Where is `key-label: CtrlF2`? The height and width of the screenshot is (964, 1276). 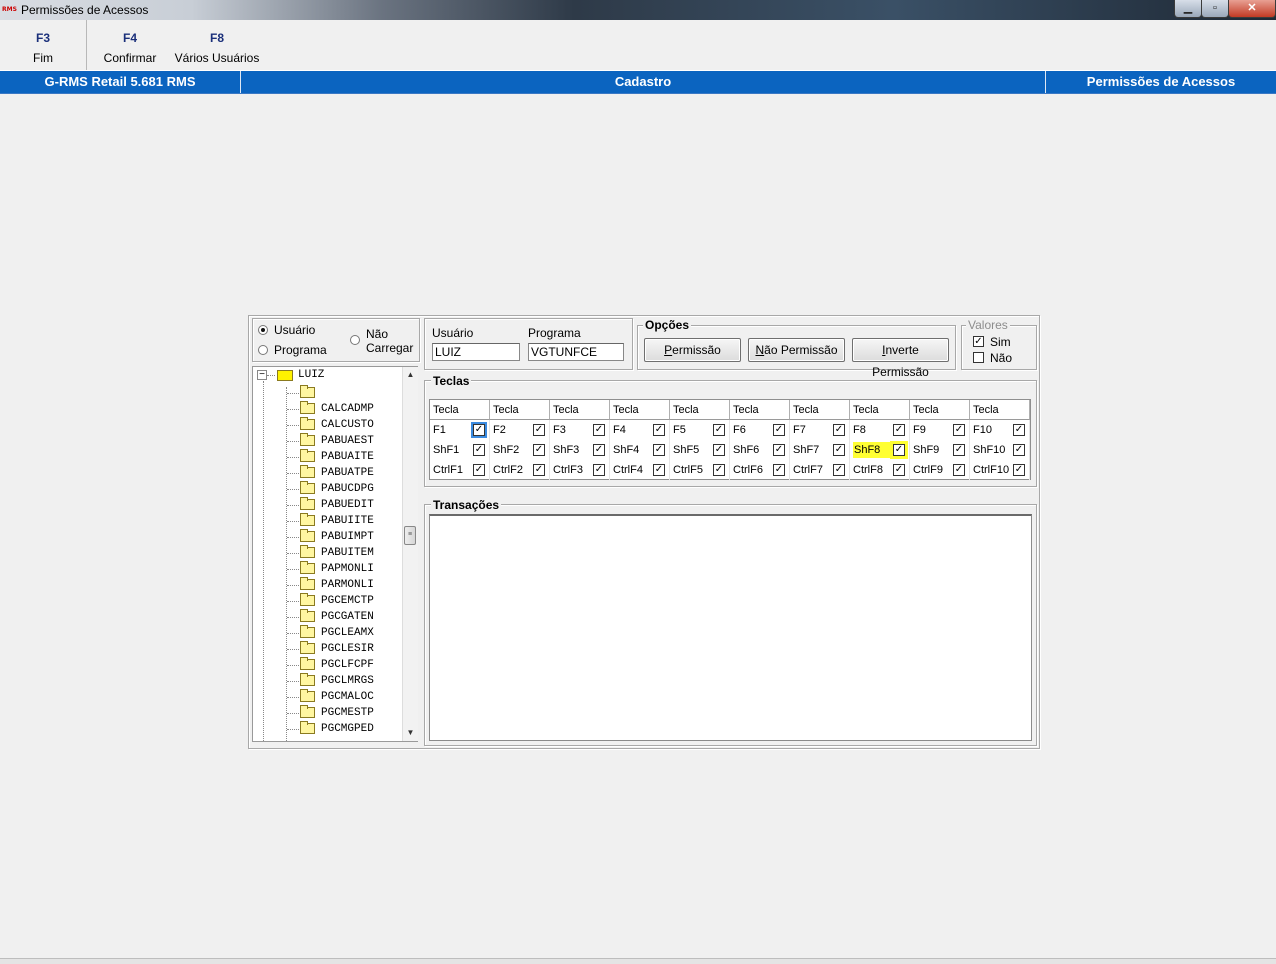 key-label: CtrlF2 is located at coordinates (508, 470).